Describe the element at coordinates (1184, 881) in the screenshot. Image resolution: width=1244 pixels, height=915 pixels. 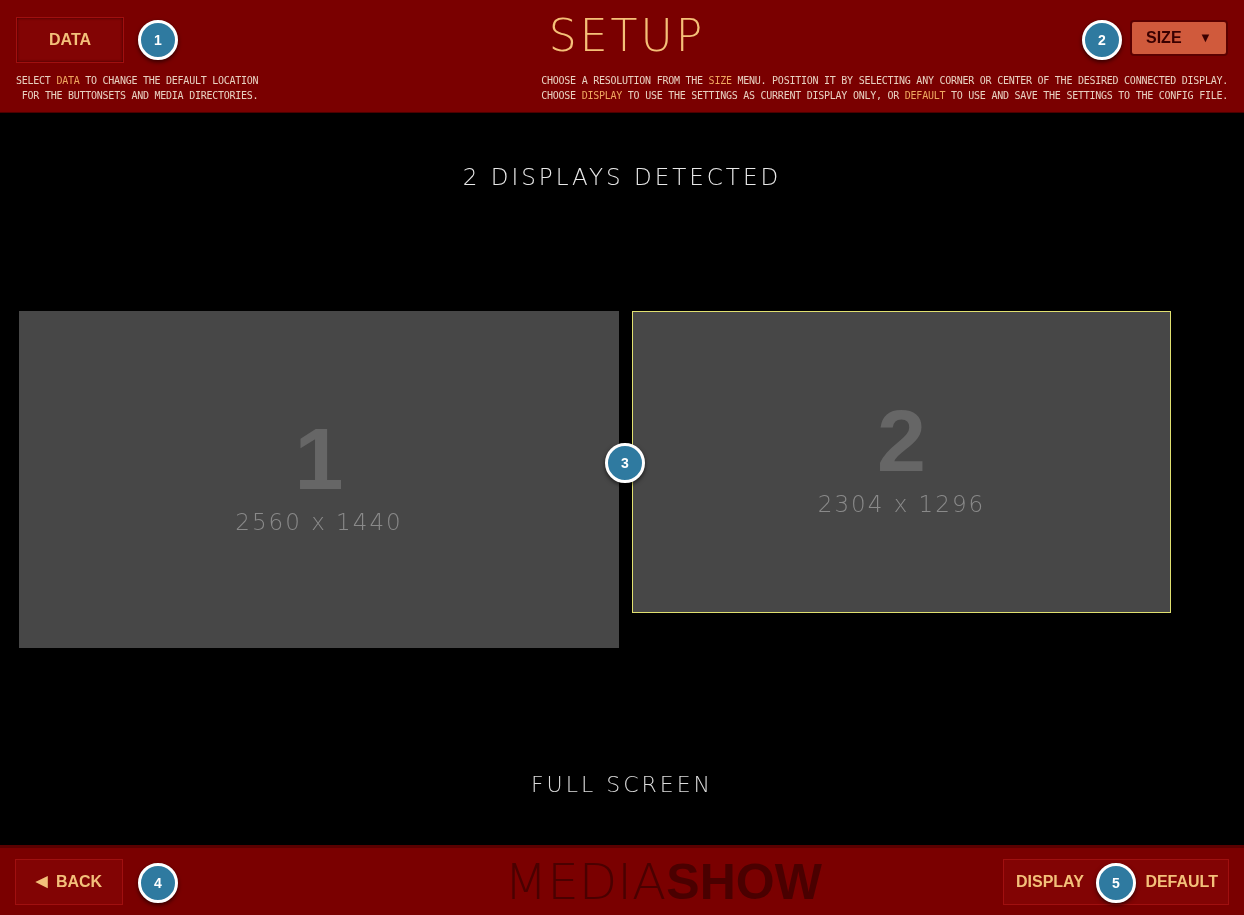
I see `default-button: DEFAULT` at that location.